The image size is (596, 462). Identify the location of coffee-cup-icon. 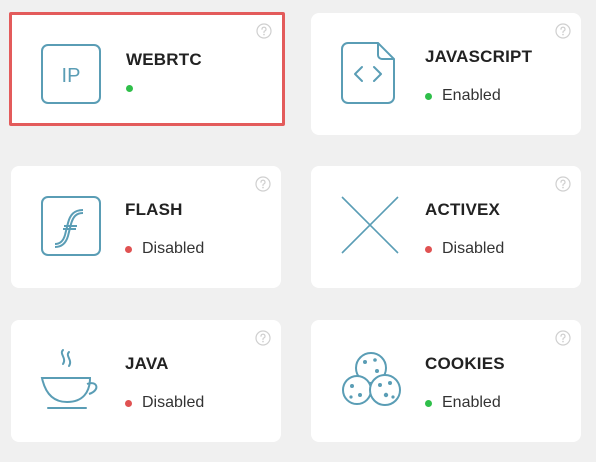
(71, 379).